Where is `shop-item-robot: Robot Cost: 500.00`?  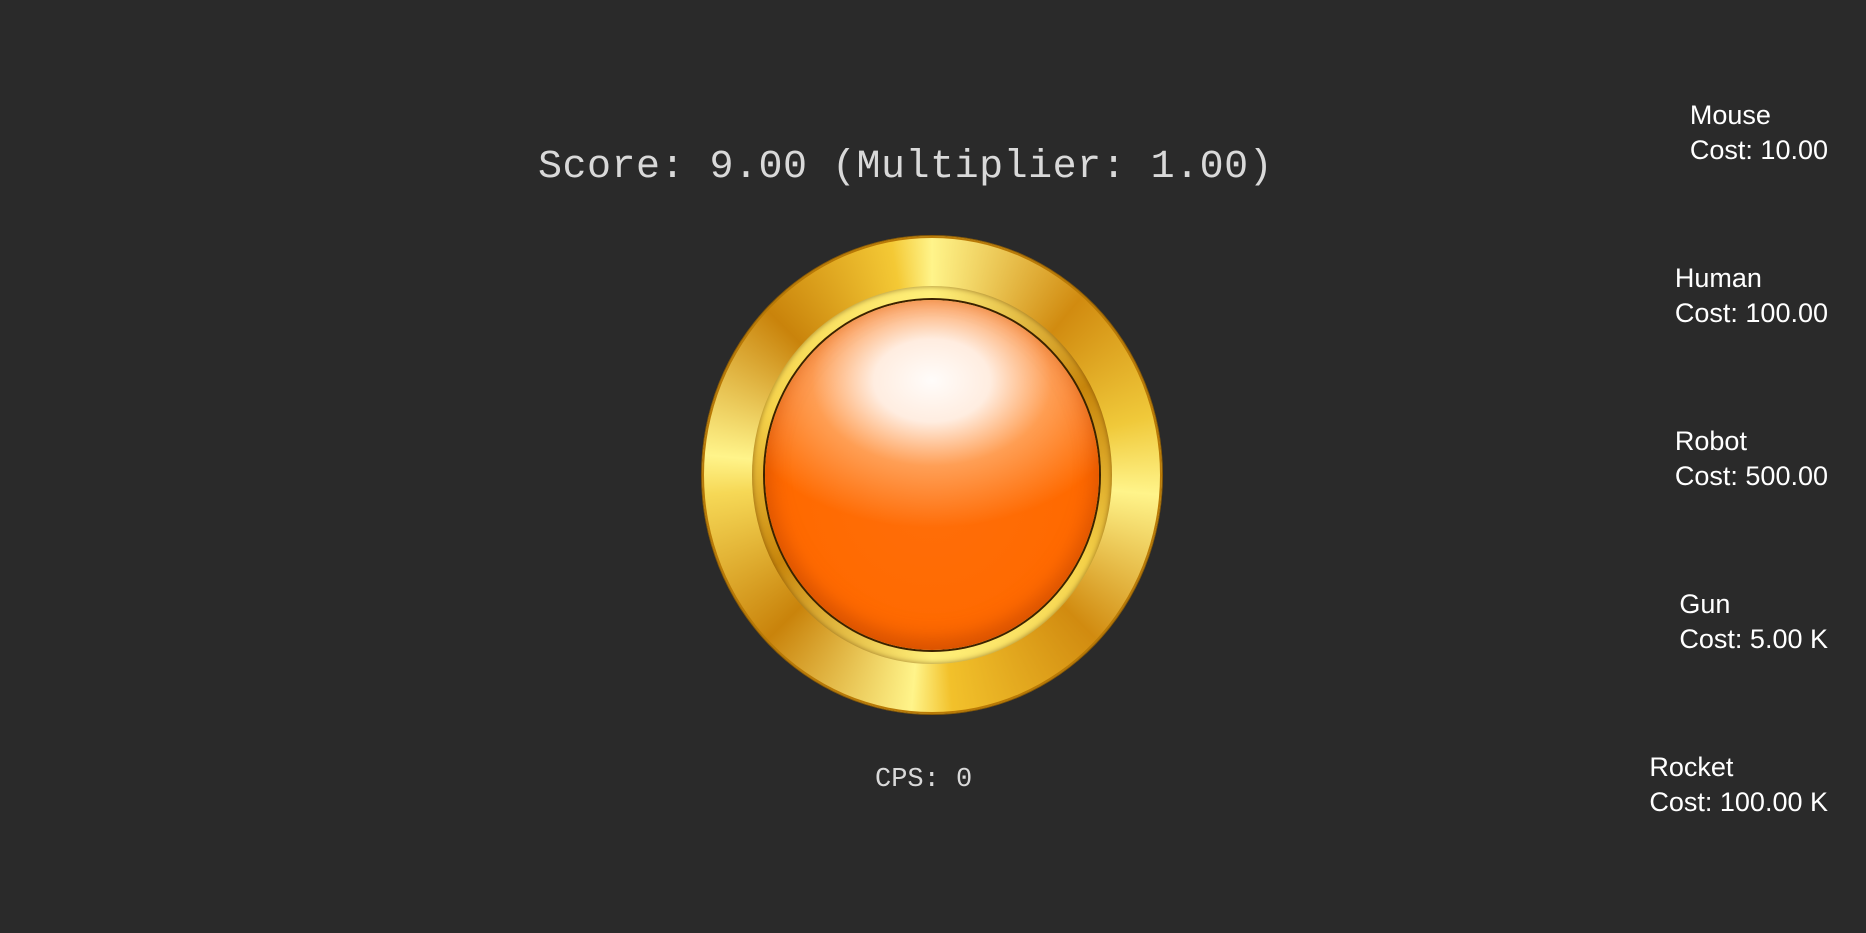 shop-item-robot: Robot Cost: 500.00 is located at coordinates (1751, 459).